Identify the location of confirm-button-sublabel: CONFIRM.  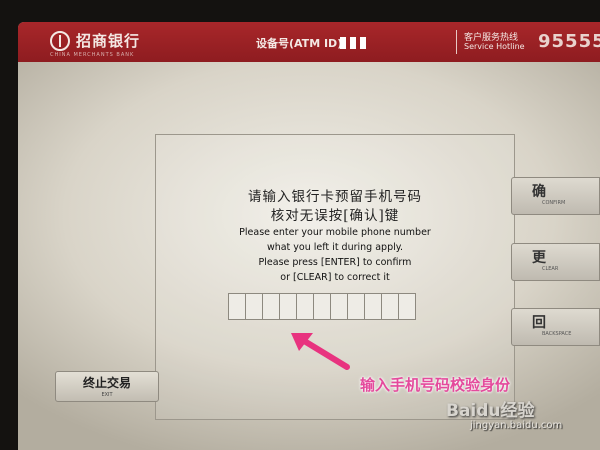
(554, 203).